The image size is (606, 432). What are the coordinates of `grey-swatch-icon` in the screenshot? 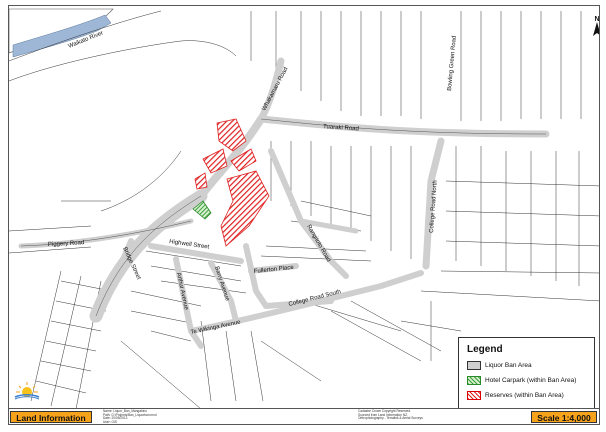 It's located at (474, 365).